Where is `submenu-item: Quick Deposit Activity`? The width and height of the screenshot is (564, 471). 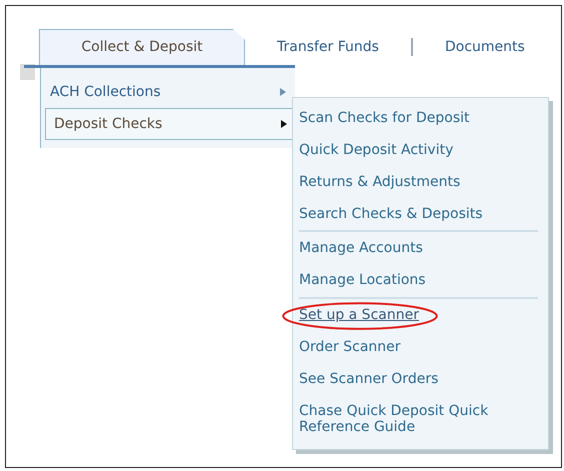 submenu-item: Quick Deposit Activity is located at coordinates (376, 150).